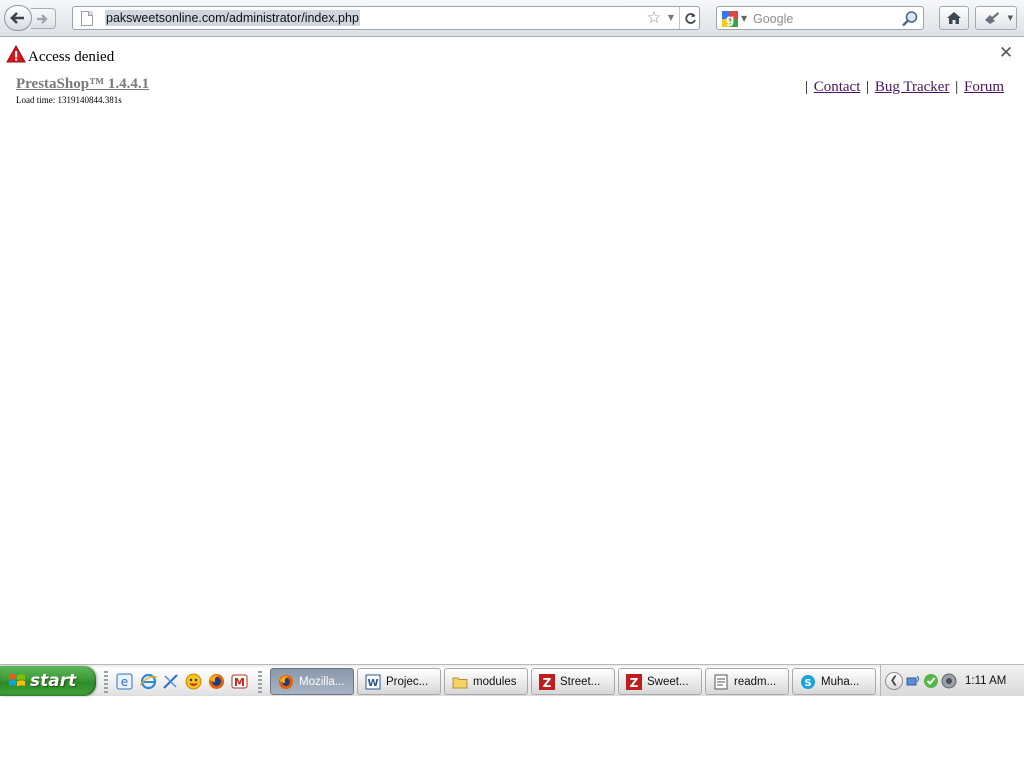 The width and height of the screenshot is (1024, 768). What do you see at coordinates (910, 19) in the screenshot?
I see `search-icon` at bounding box center [910, 19].